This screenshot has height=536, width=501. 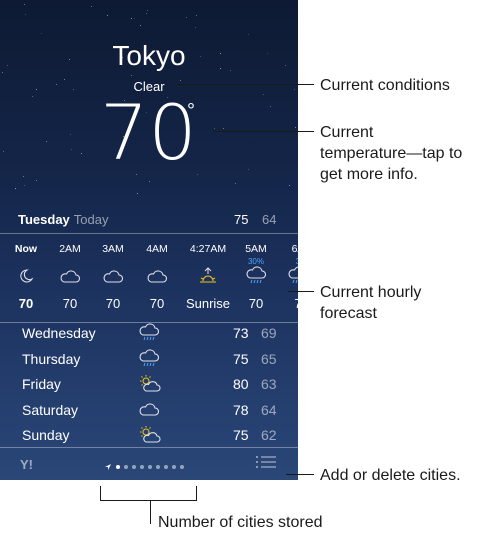 I want to click on degree-symbol: °, so click(x=191, y=111).